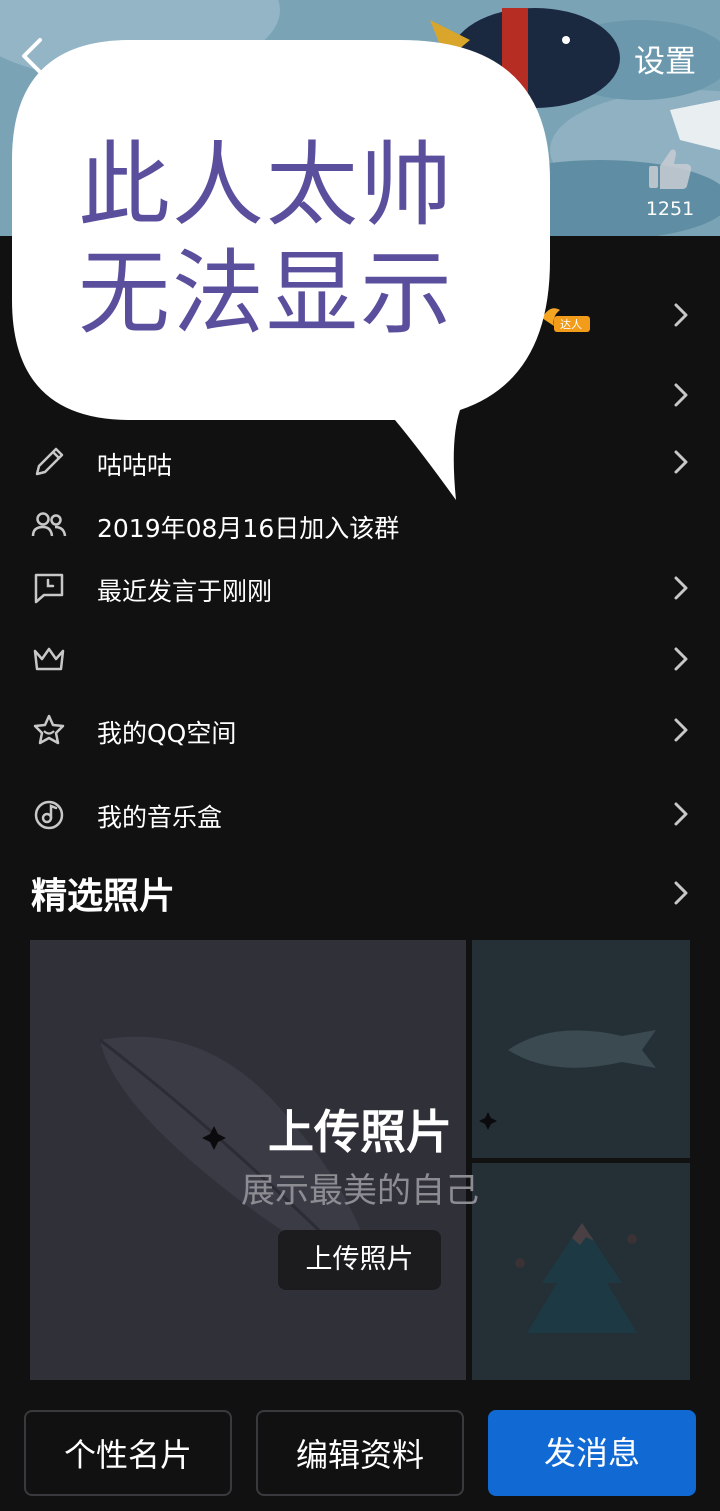  I want to click on upload-photo-subtitle: 展示最美的自己, so click(360, 1191).